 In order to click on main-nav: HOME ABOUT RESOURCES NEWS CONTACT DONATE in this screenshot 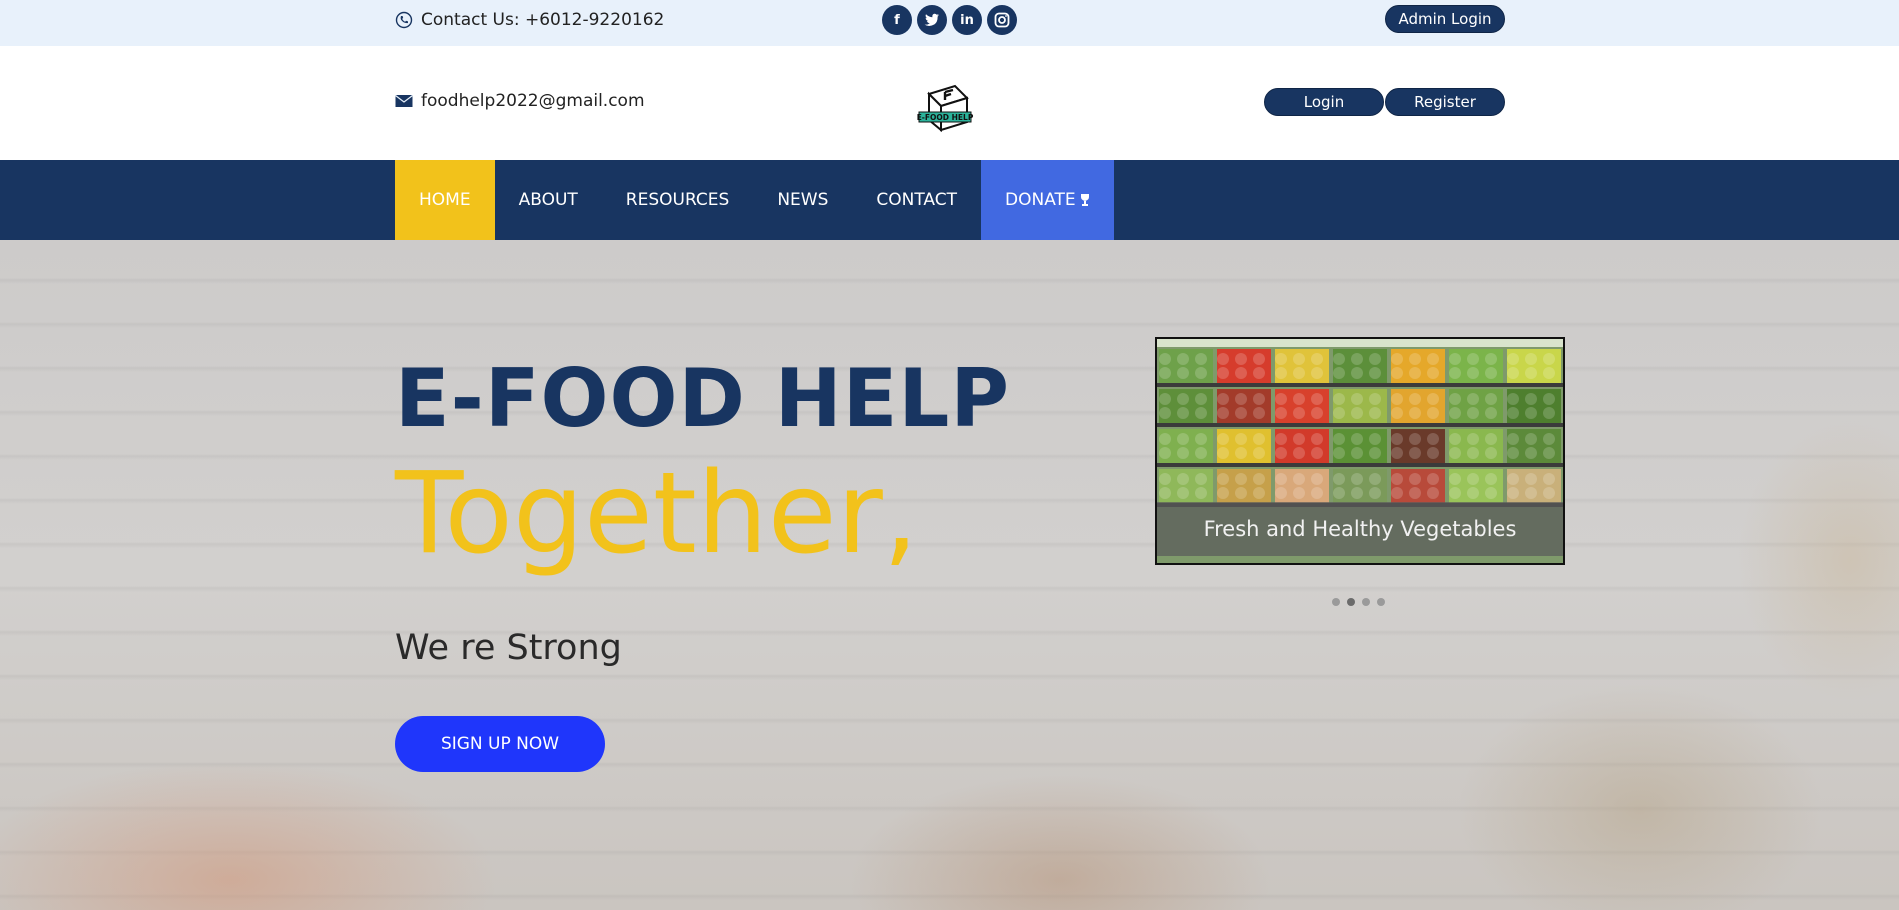, I will do `click(949, 200)`.